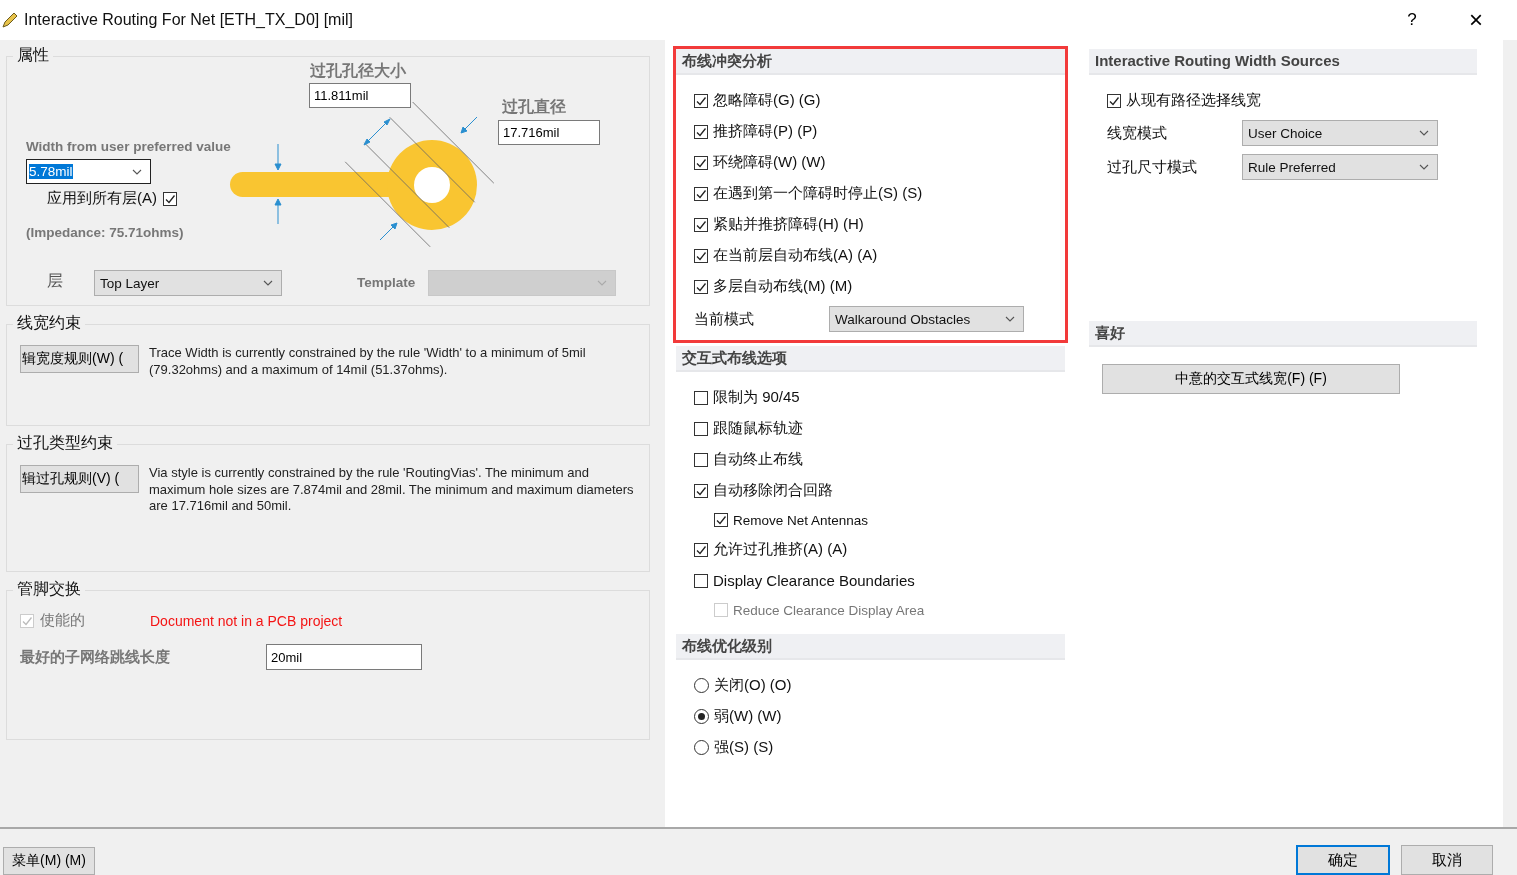  Describe the element at coordinates (188, 283) in the screenshot. I see `layer-dropdown: Top Layer` at that location.